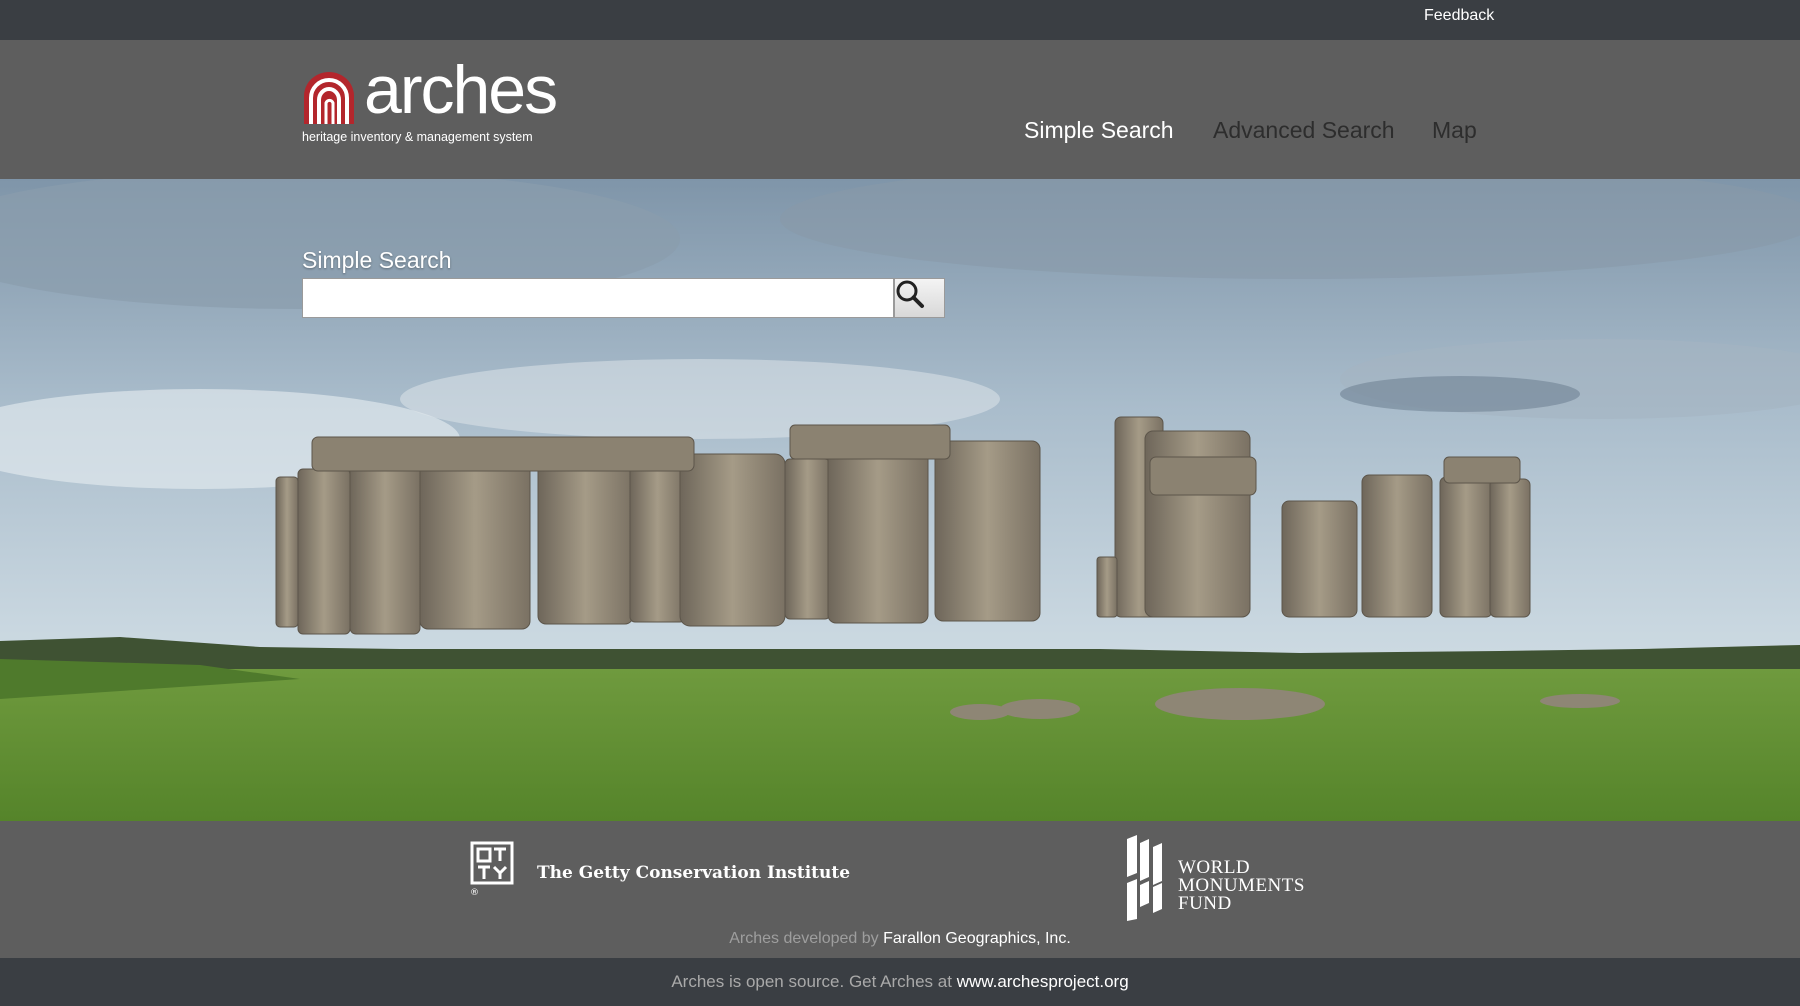 This screenshot has width=1800, height=1006. I want to click on search-button, so click(919, 298).